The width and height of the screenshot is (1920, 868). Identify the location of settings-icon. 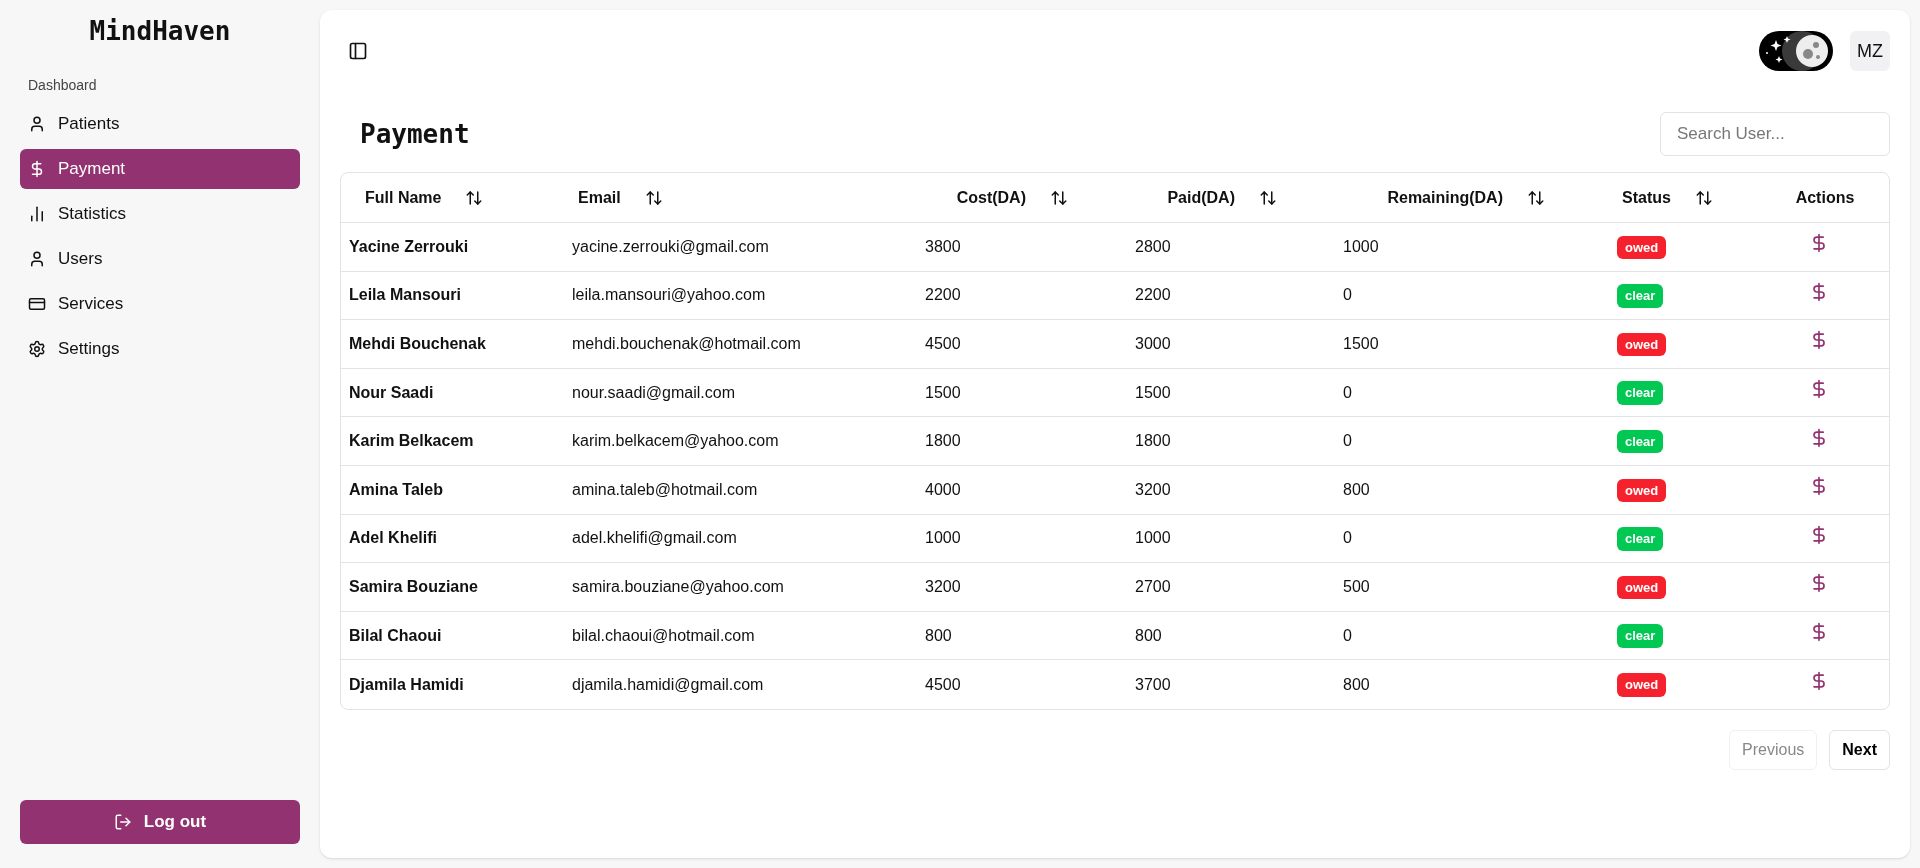
(37, 349).